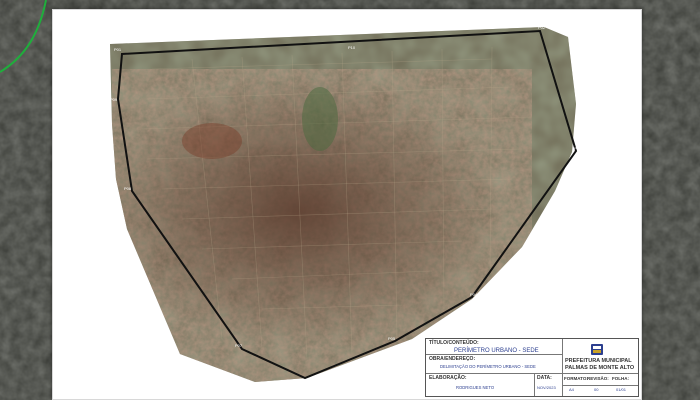  I want to click on vertex-label: P04, so click(474, 294).